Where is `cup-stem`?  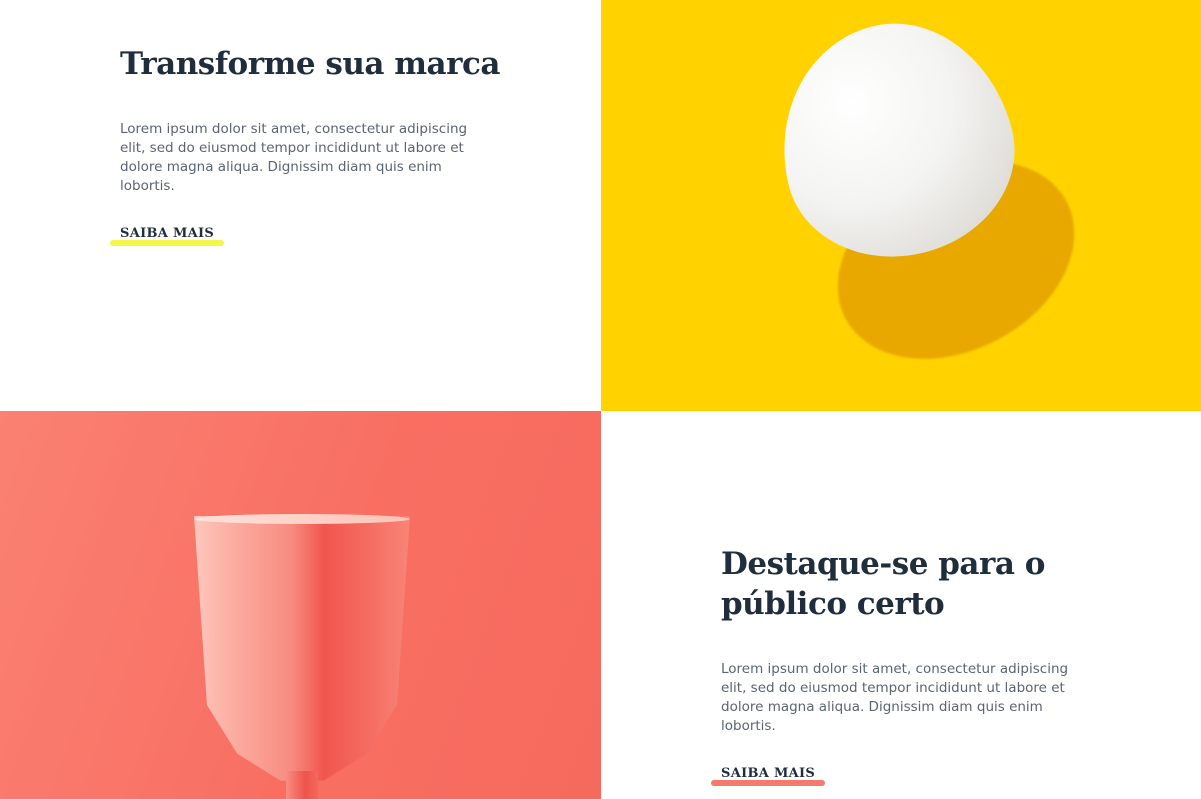
cup-stem is located at coordinates (302, 785).